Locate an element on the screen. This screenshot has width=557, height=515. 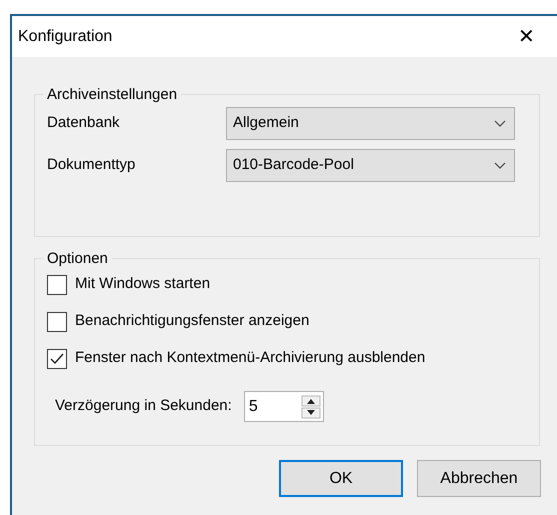
checkbox-label: Fenster nach Kontextmenü-Archivierung ausblenden is located at coordinates (250, 358).